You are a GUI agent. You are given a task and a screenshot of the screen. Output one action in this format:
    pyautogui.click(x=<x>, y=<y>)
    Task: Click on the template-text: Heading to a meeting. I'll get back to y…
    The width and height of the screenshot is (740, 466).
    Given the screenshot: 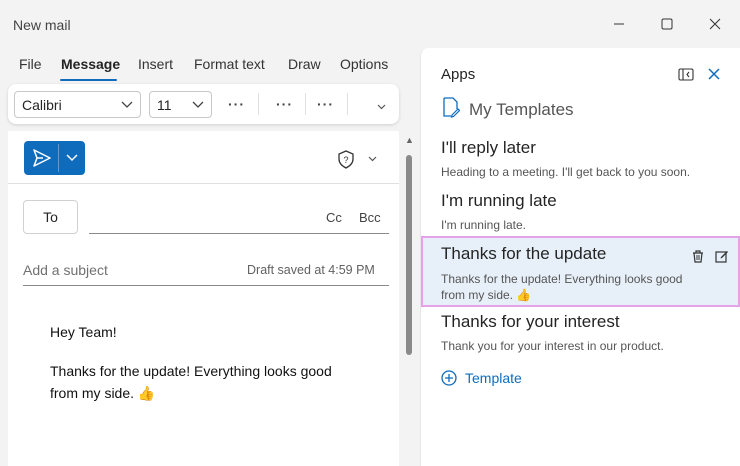 What is the action you would take?
    pyautogui.click(x=566, y=172)
    